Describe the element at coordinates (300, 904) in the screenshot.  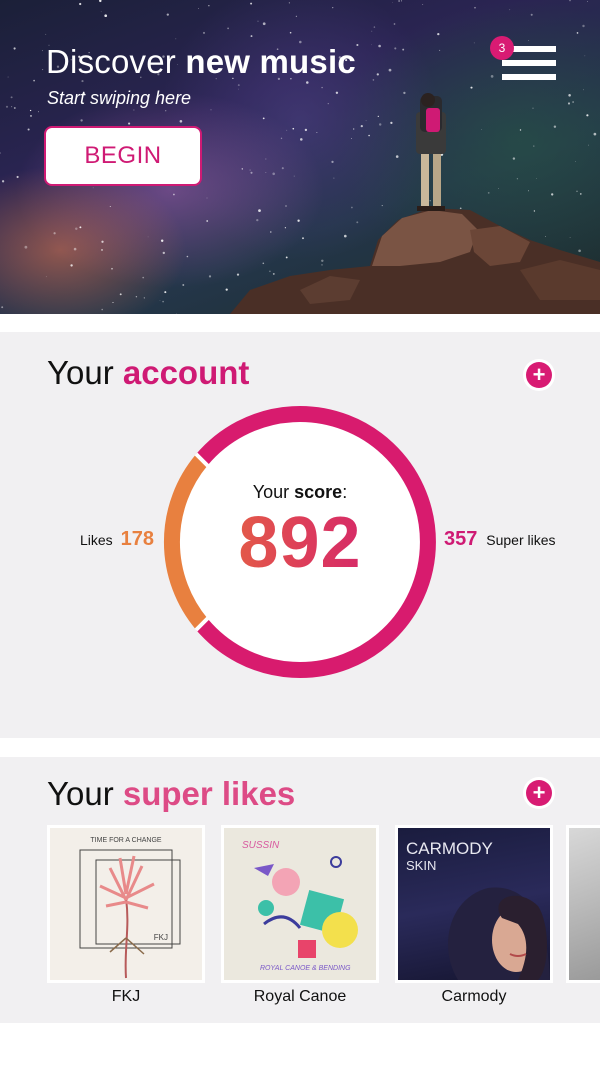
I see `album-cover-royal-canoe: SUSSIN ROYAL CANOE & BENDING` at that location.